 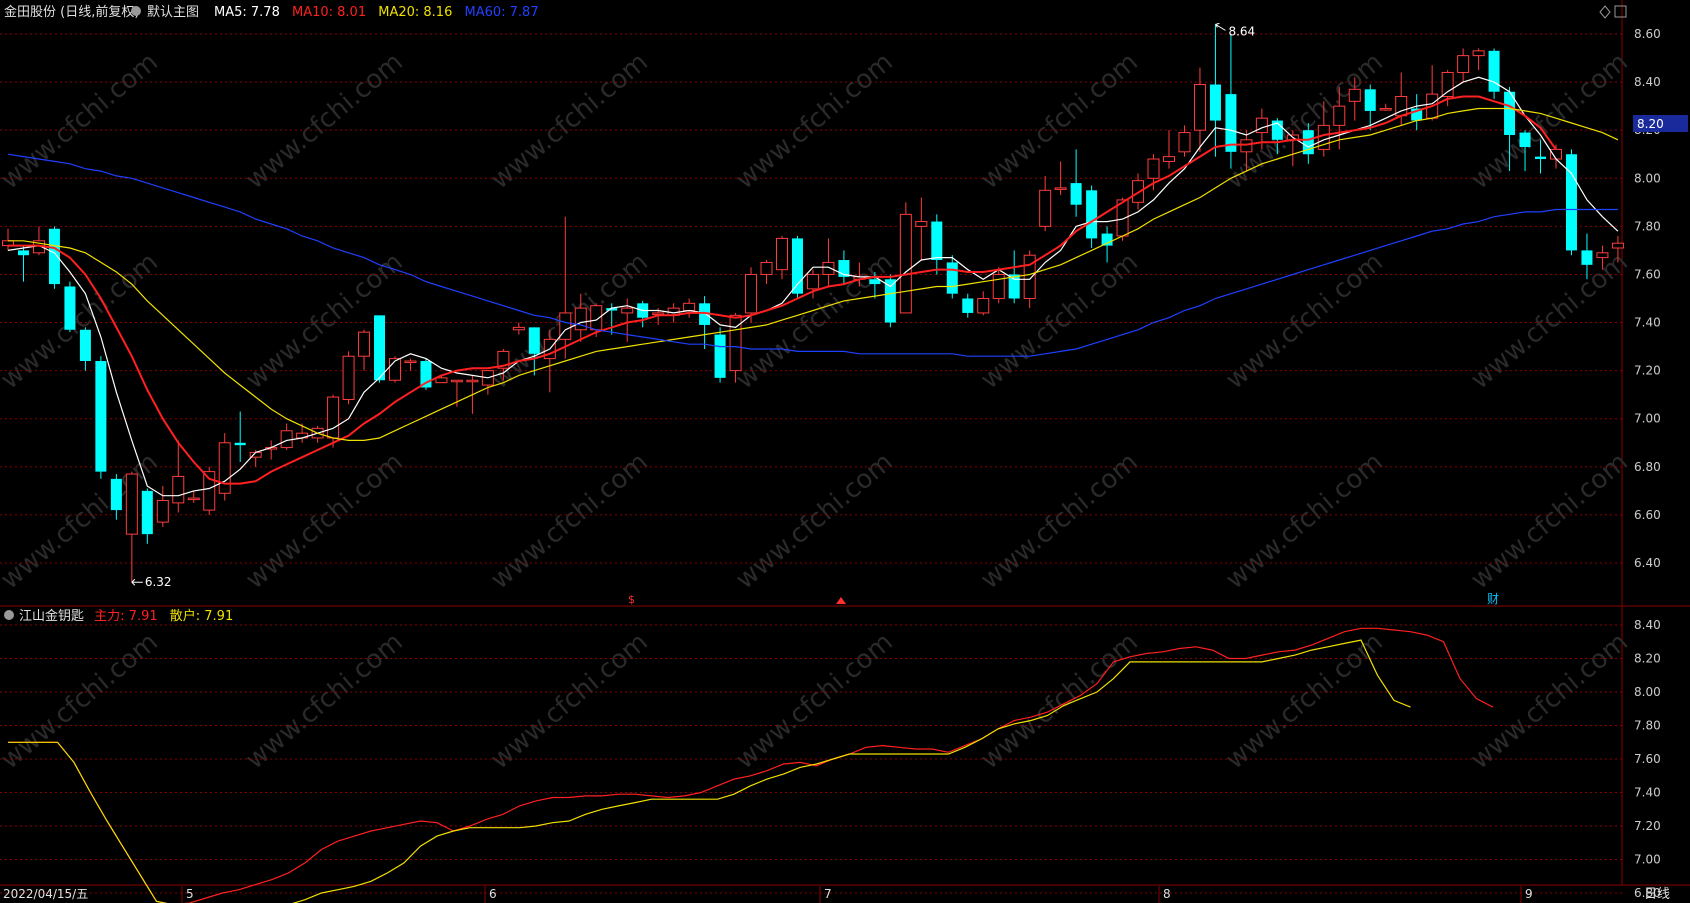 I want to click on low-price-label: 6.32, so click(x=158, y=582).